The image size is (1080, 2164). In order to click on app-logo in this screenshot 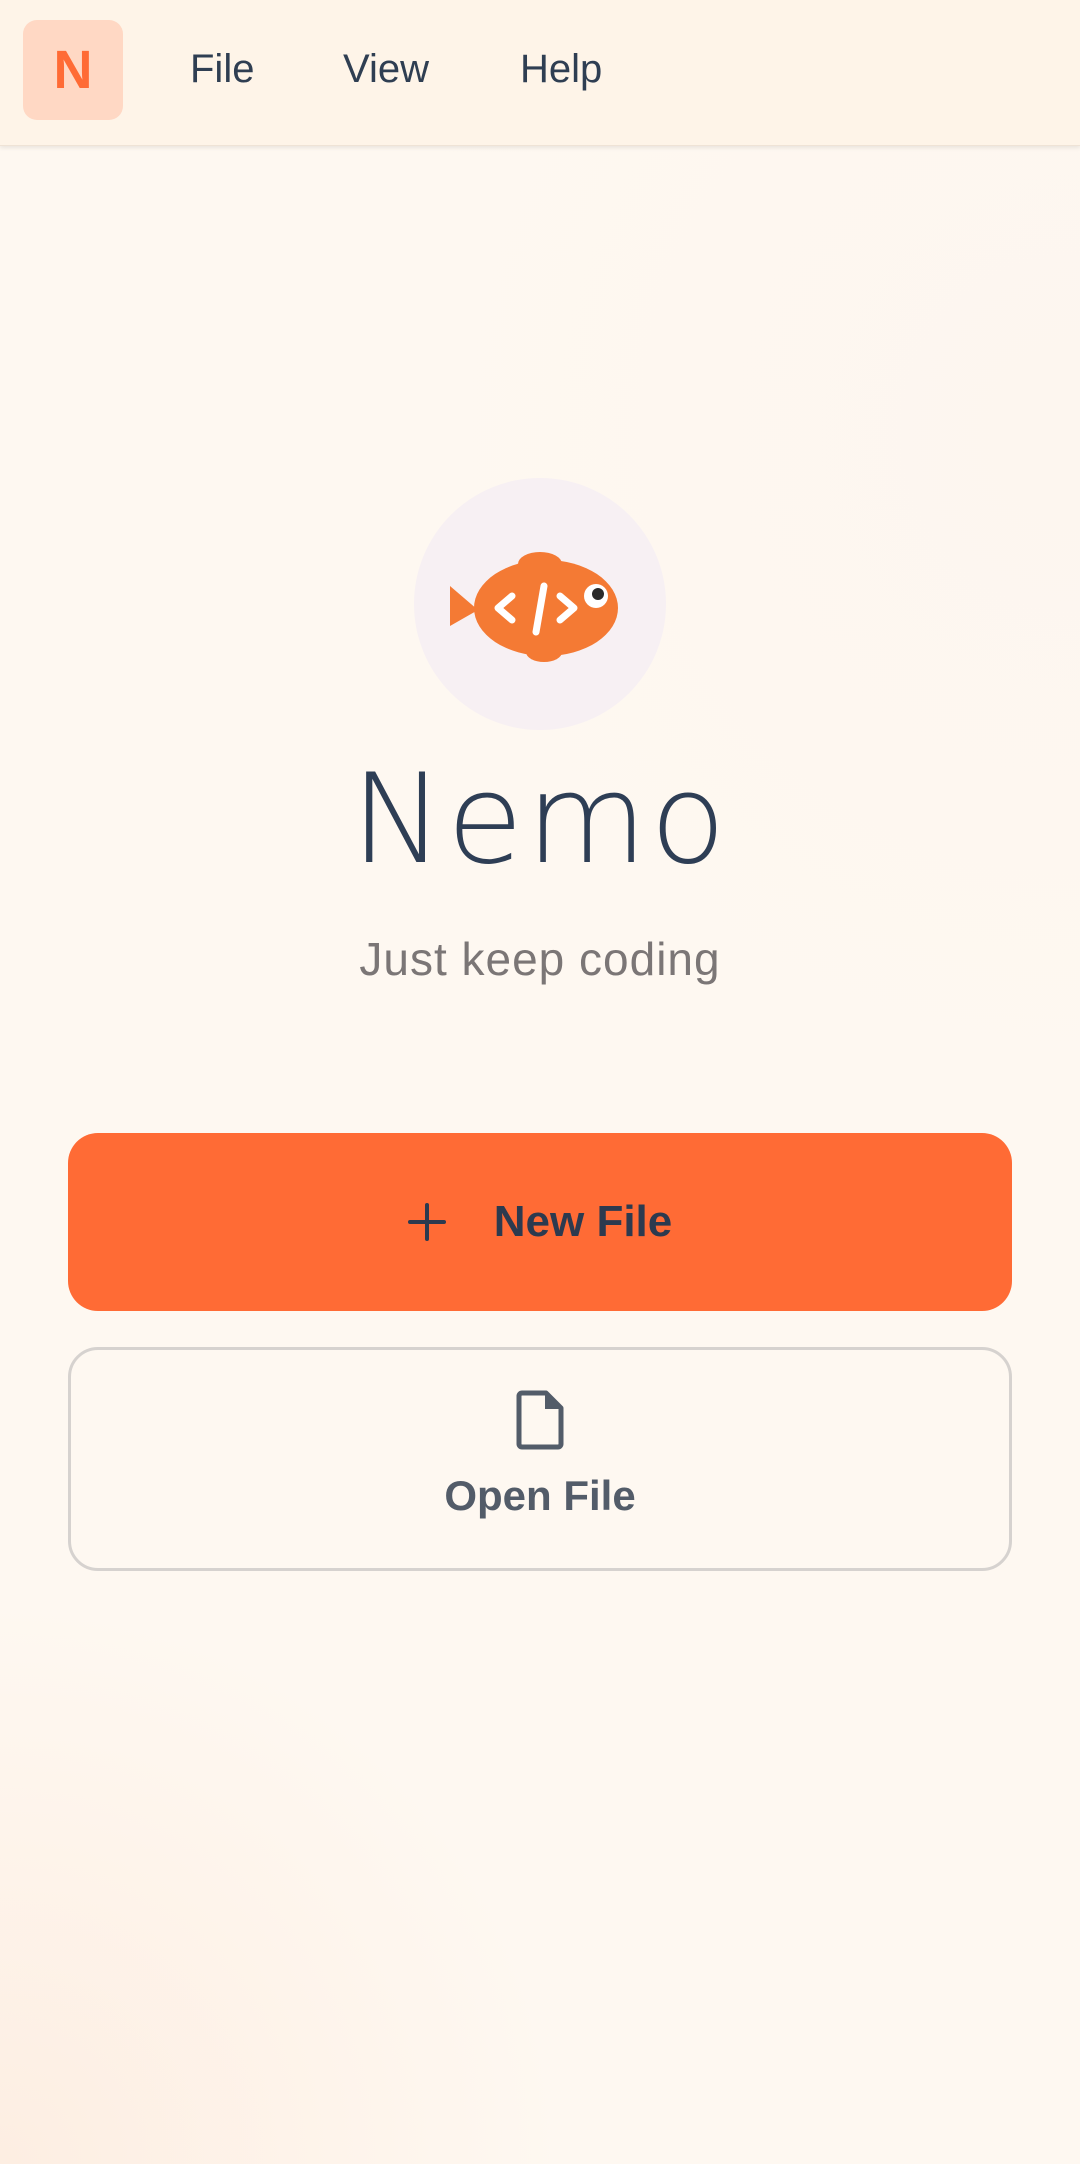, I will do `click(540, 604)`.